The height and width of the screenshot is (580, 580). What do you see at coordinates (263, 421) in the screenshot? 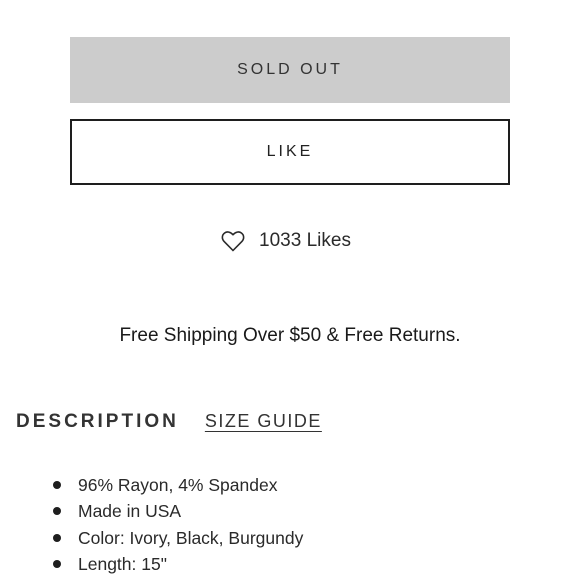
I see `tab-size-guide: SIZE GUIDE` at bounding box center [263, 421].